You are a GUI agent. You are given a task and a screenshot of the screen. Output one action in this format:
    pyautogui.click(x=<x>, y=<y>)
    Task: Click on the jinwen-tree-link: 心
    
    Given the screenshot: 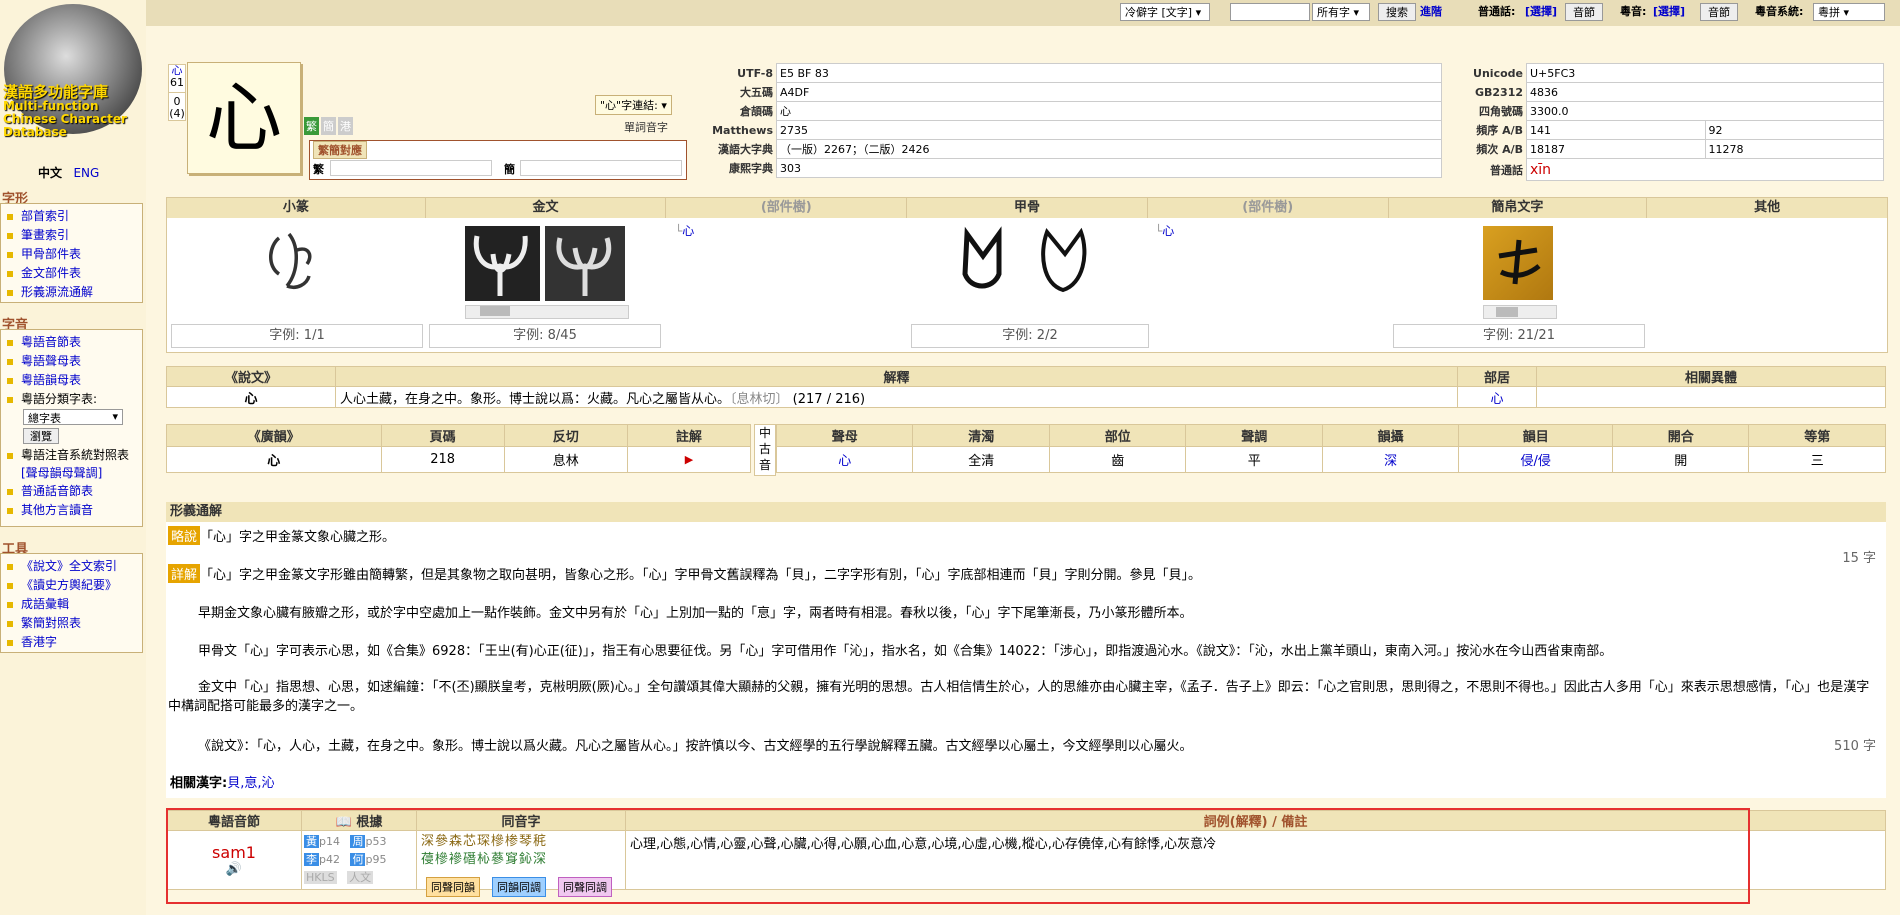 What is the action you would take?
    pyautogui.click(x=688, y=231)
    